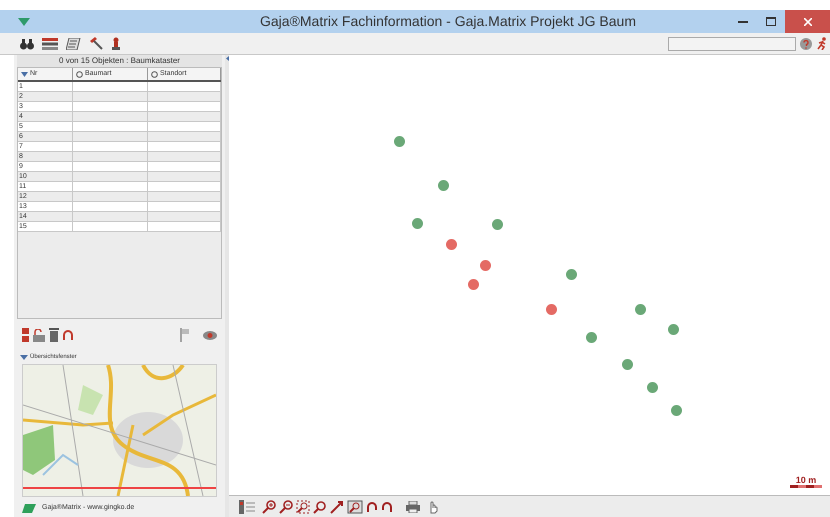 The width and height of the screenshot is (830, 517). Describe the element at coordinates (320, 507) in the screenshot. I see `zoom-pan-icon` at that location.